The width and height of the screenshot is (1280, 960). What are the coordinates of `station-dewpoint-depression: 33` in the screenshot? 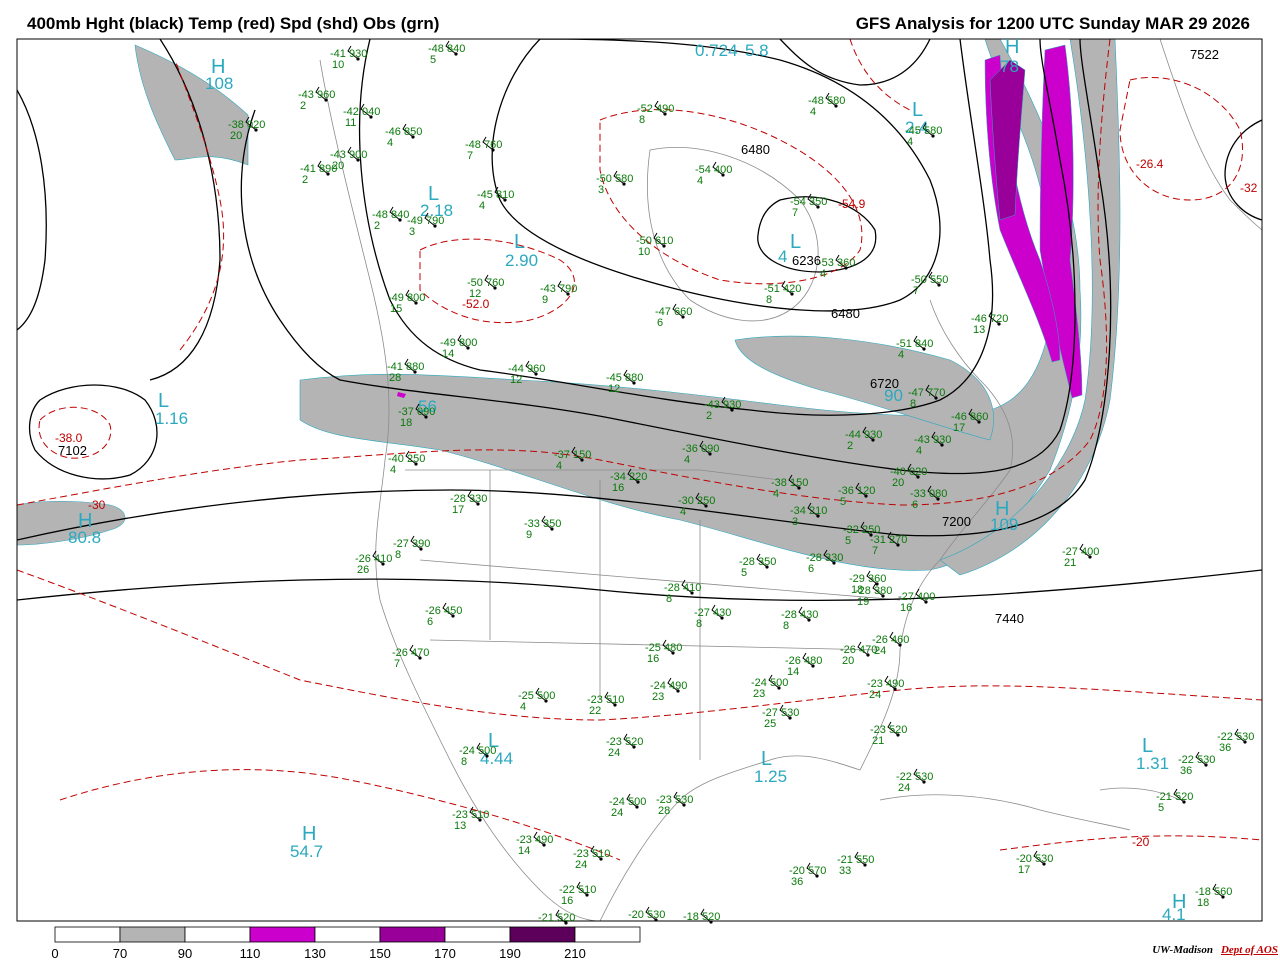 It's located at (845, 871).